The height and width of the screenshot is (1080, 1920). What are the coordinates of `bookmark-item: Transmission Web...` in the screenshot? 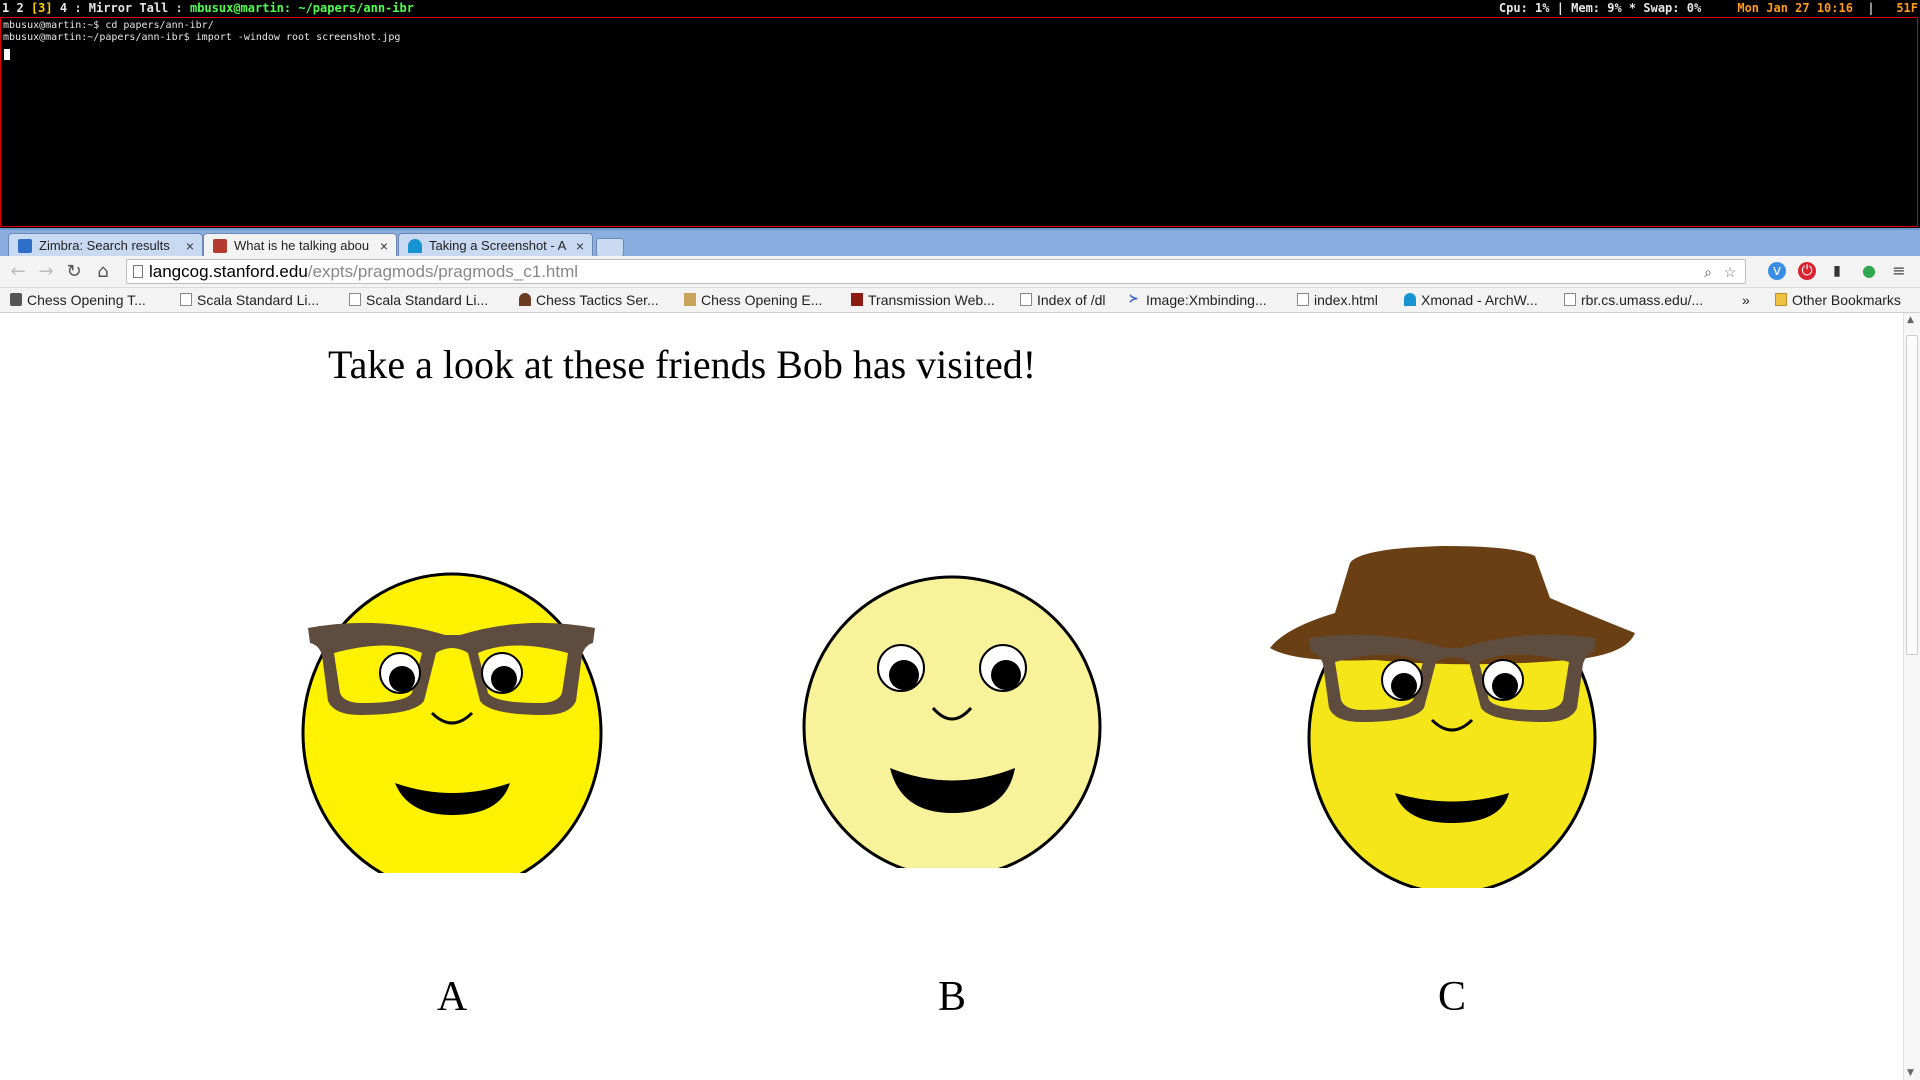 It's located at (922, 300).